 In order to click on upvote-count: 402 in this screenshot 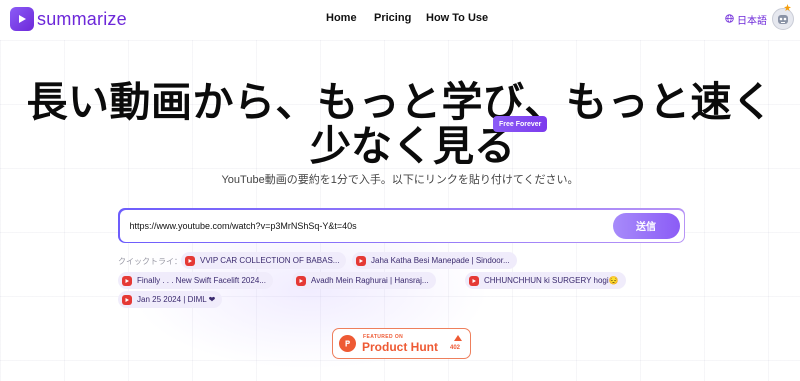, I will do `click(455, 348)`.